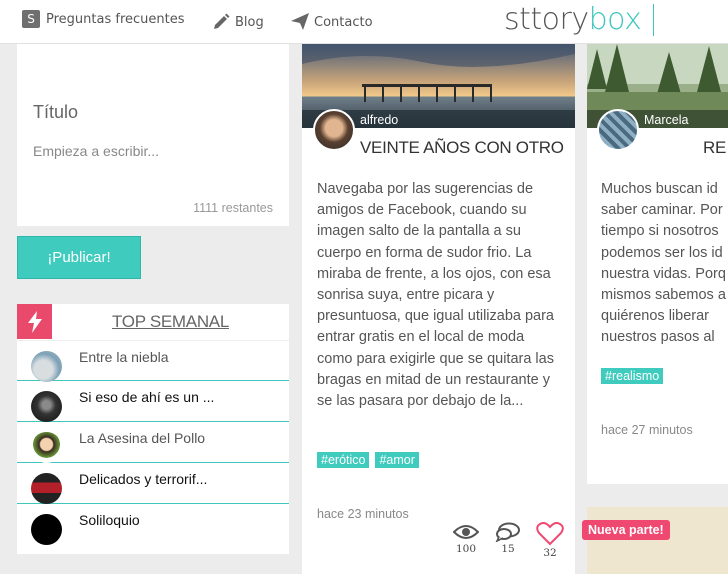 This screenshot has height=574, width=728. What do you see at coordinates (653, 20) in the screenshot?
I see `logo-divider` at bounding box center [653, 20].